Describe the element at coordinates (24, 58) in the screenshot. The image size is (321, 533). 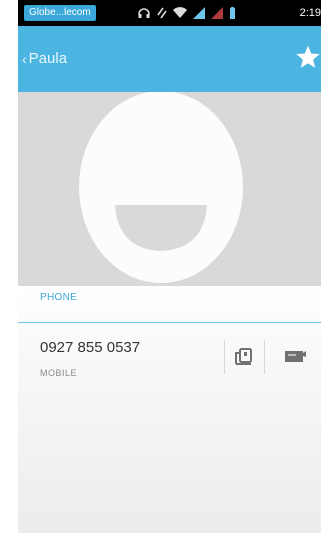
I see `chevron-left-icon: ‹` at that location.